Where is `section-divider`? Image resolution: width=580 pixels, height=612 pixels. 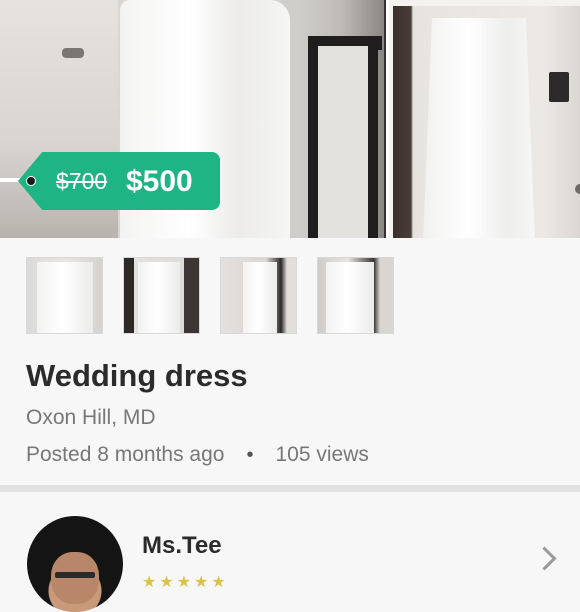 section-divider is located at coordinates (290, 488).